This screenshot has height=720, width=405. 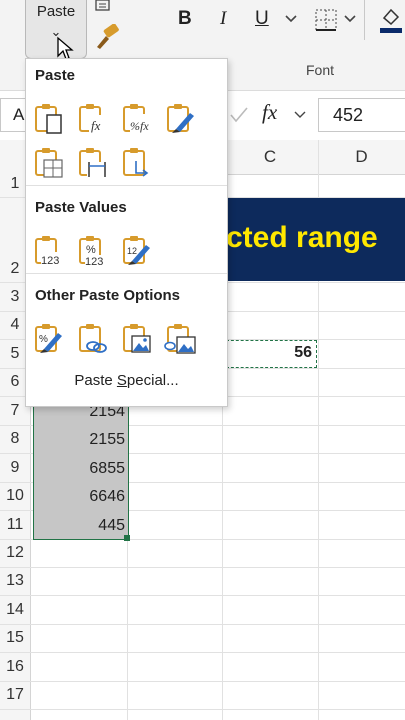 What do you see at coordinates (185, 19) in the screenshot?
I see `bold-button: B` at bounding box center [185, 19].